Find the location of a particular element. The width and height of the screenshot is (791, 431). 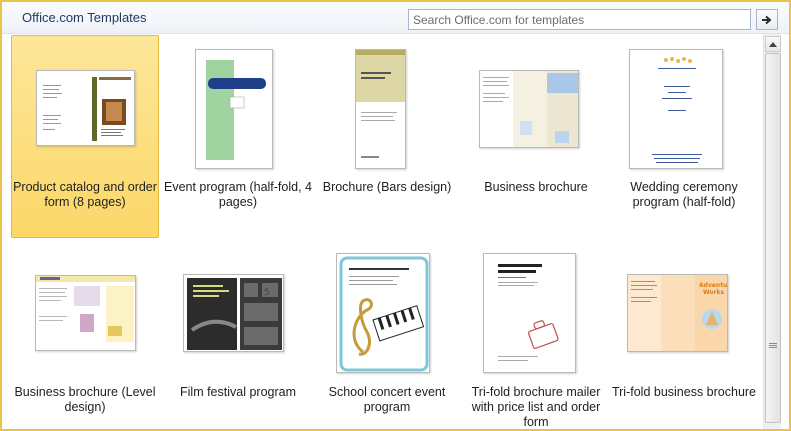

template-label: Brochure (Bars design) is located at coordinates (387, 187).